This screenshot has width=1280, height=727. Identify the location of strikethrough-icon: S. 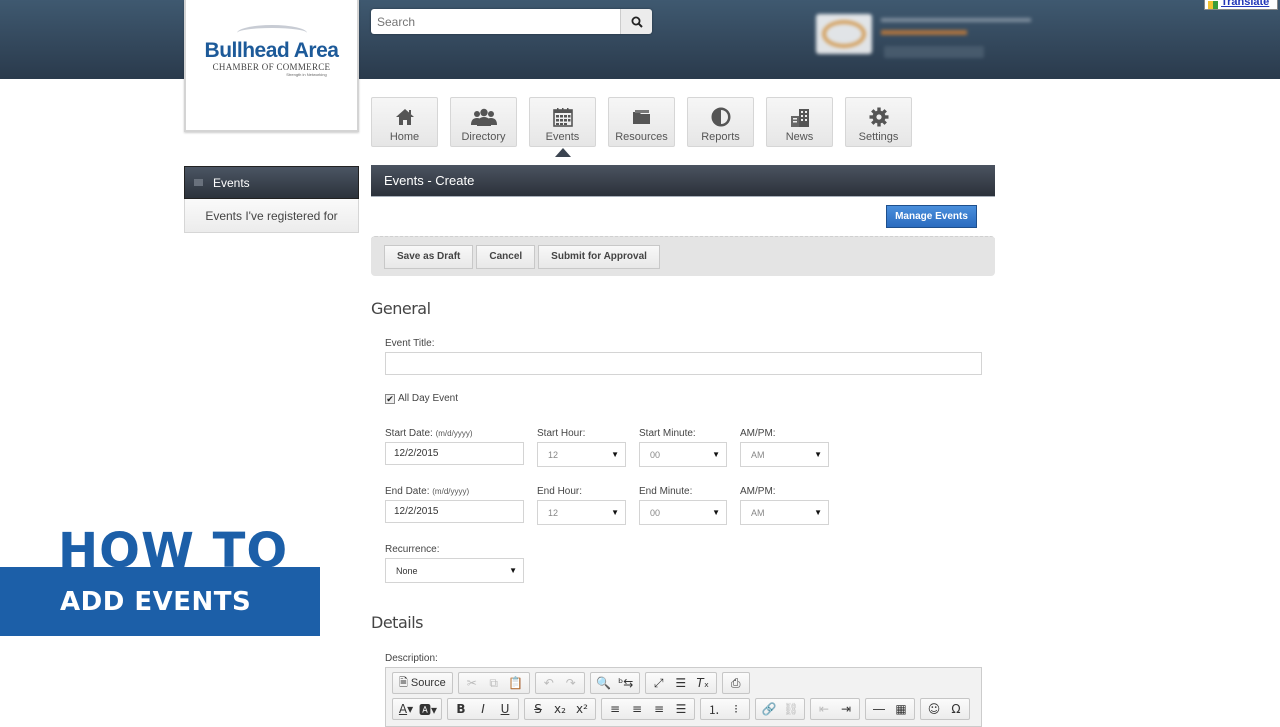
(538, 709).